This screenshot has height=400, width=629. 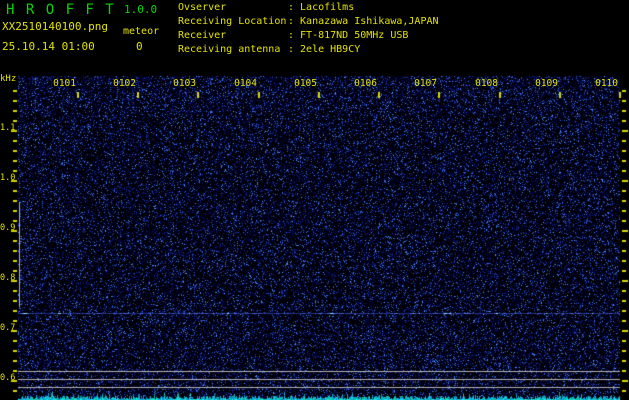 I want to click on observer-row: Ovserver: Lacofilms, so click(x=266, y=8).